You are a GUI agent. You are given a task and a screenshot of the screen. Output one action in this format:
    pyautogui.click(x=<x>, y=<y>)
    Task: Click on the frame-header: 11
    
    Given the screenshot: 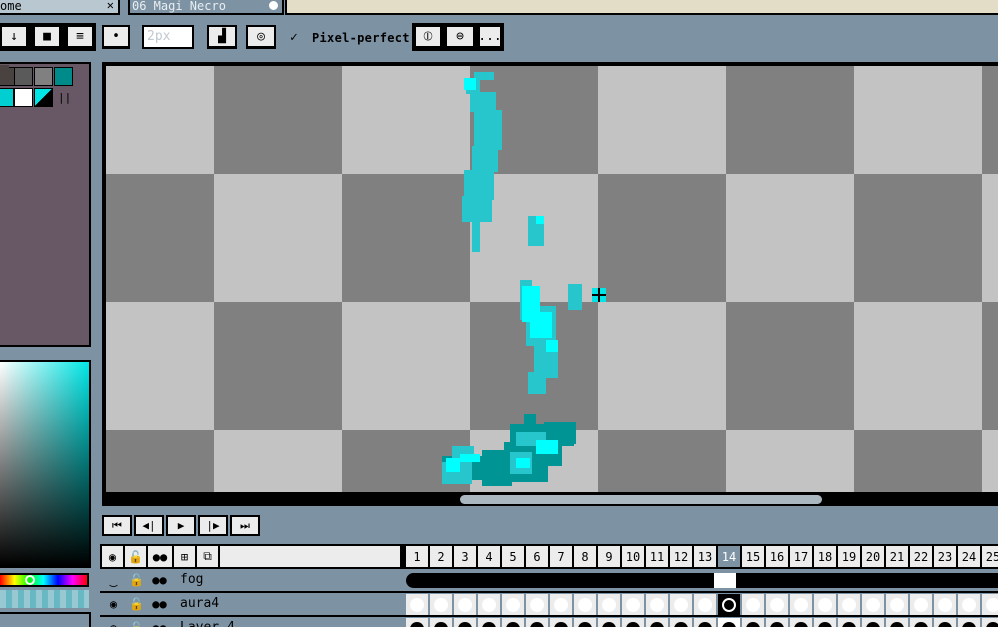 What is the action you would take?
    pyautogui.click(x=657, y=556)
    